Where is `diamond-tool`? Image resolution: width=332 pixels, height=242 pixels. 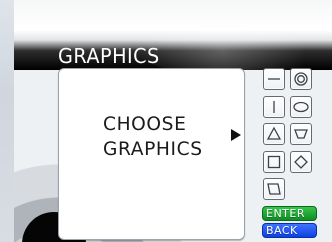 diamond-tool is located at coordinates (301, 162).